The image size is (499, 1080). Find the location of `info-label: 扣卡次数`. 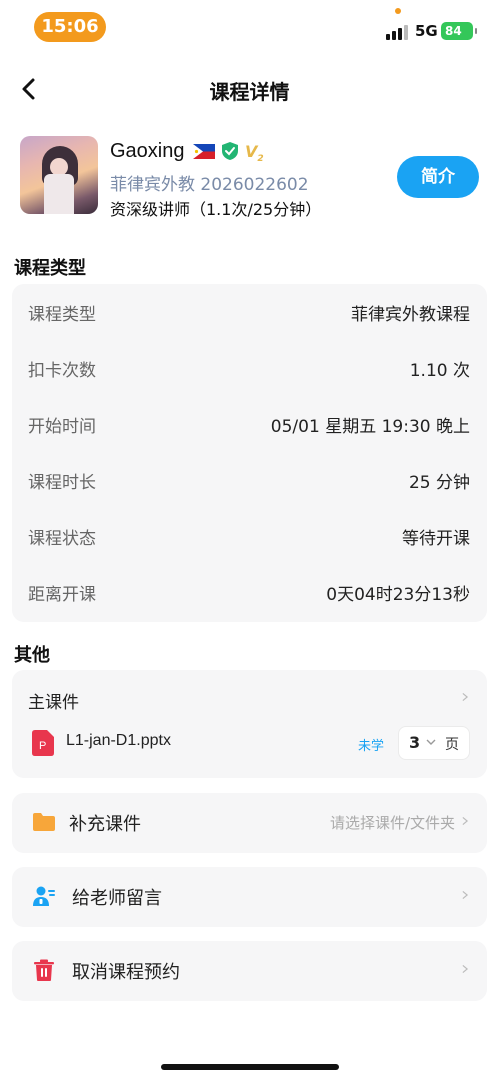

info-label: 扣卡次数 is located at coordinates (62, 371).